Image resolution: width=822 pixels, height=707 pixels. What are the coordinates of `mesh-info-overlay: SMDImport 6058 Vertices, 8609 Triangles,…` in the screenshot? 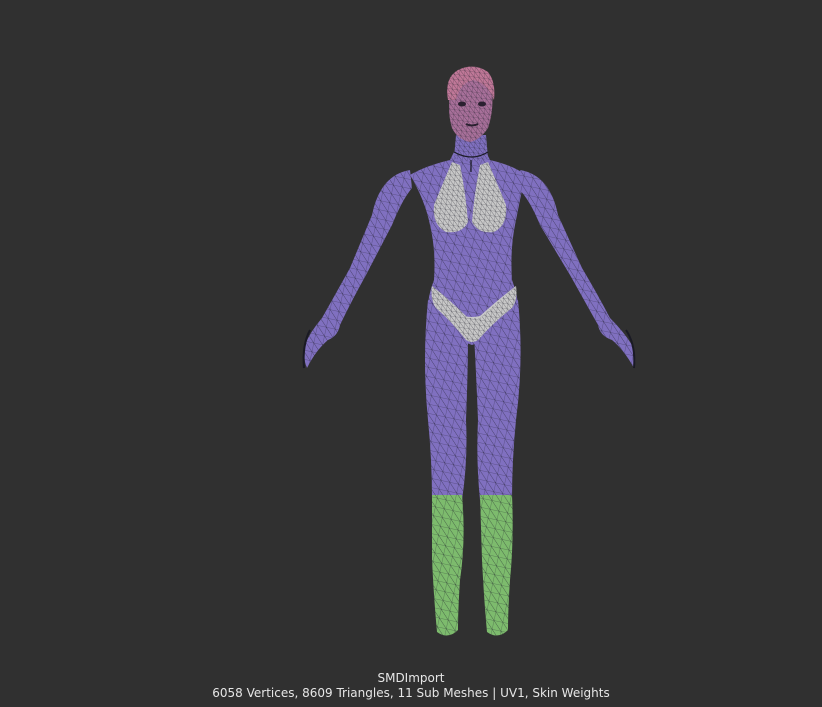 It's located at (411, 686).